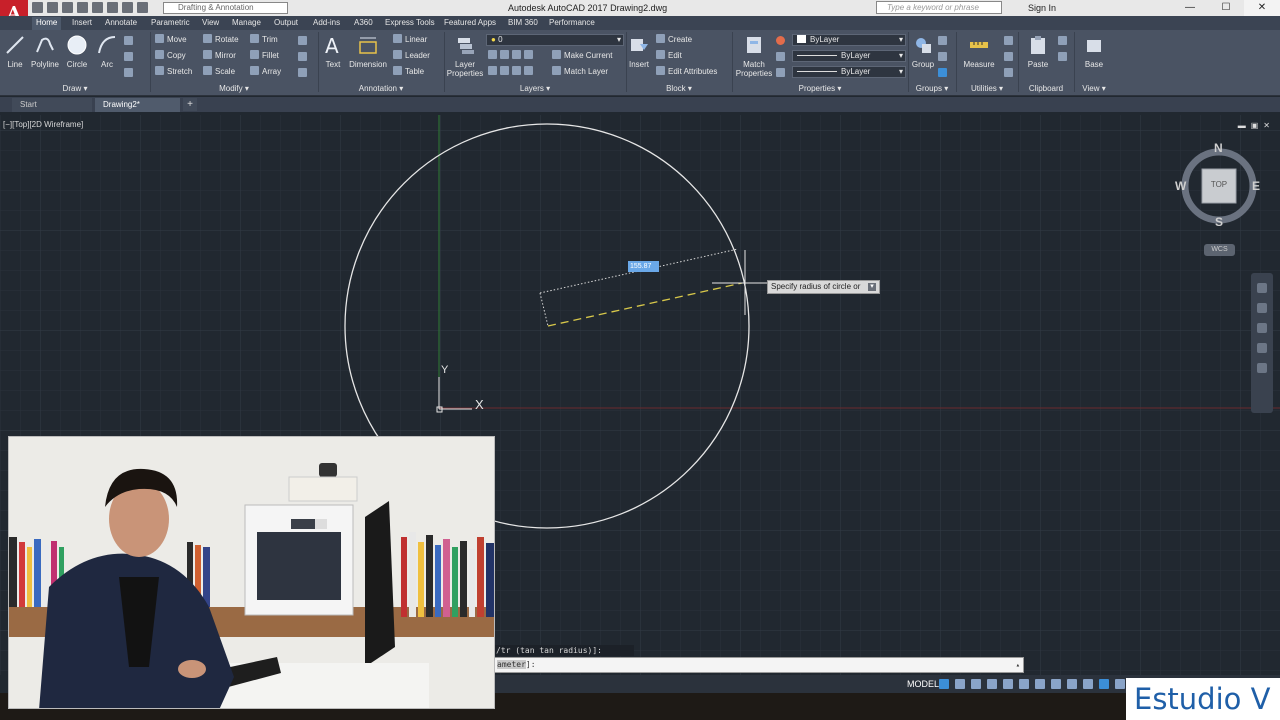 This screenshot has width=1280, height=720. What do you see at coordinates (15, 51) in the screenshot?
I see `line-tool: Line` at bounding box center [15, 51].